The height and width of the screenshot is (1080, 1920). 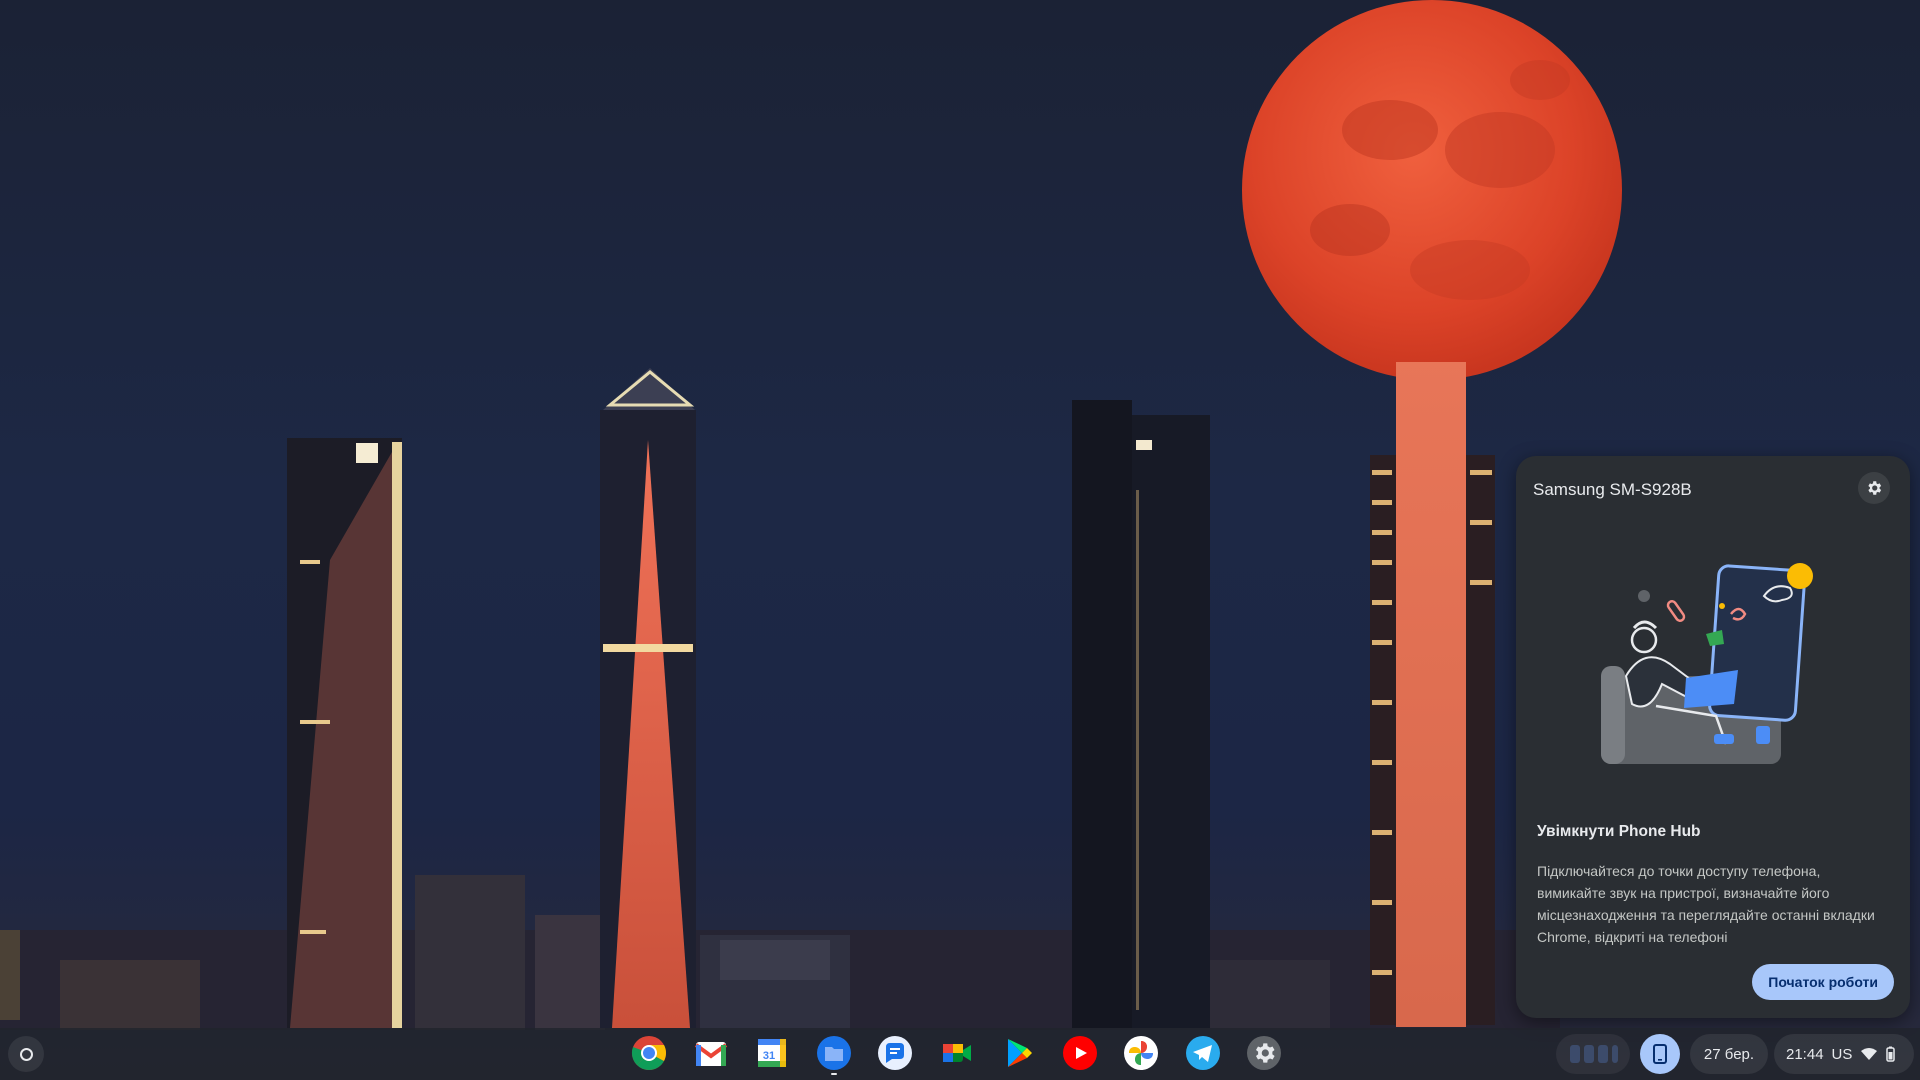 I want to click on desks-icon, so click(x=1594, y=1054).